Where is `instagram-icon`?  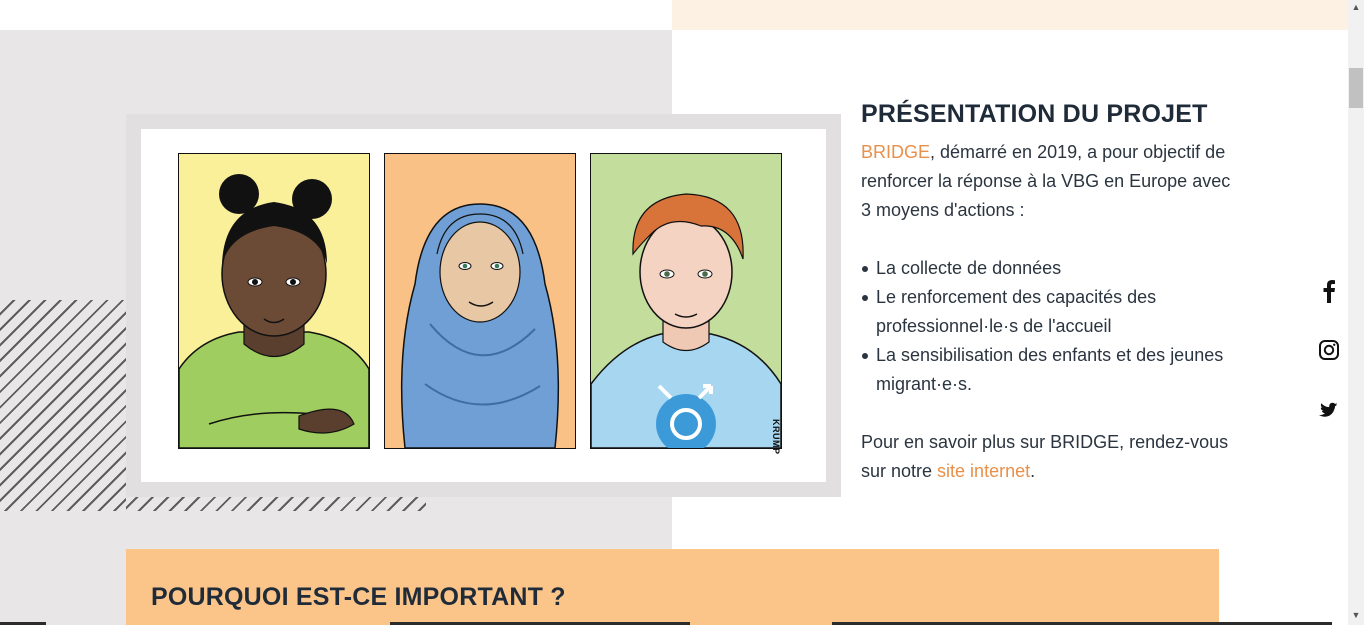 instagram-icon is located at coordinates (1329, 350).